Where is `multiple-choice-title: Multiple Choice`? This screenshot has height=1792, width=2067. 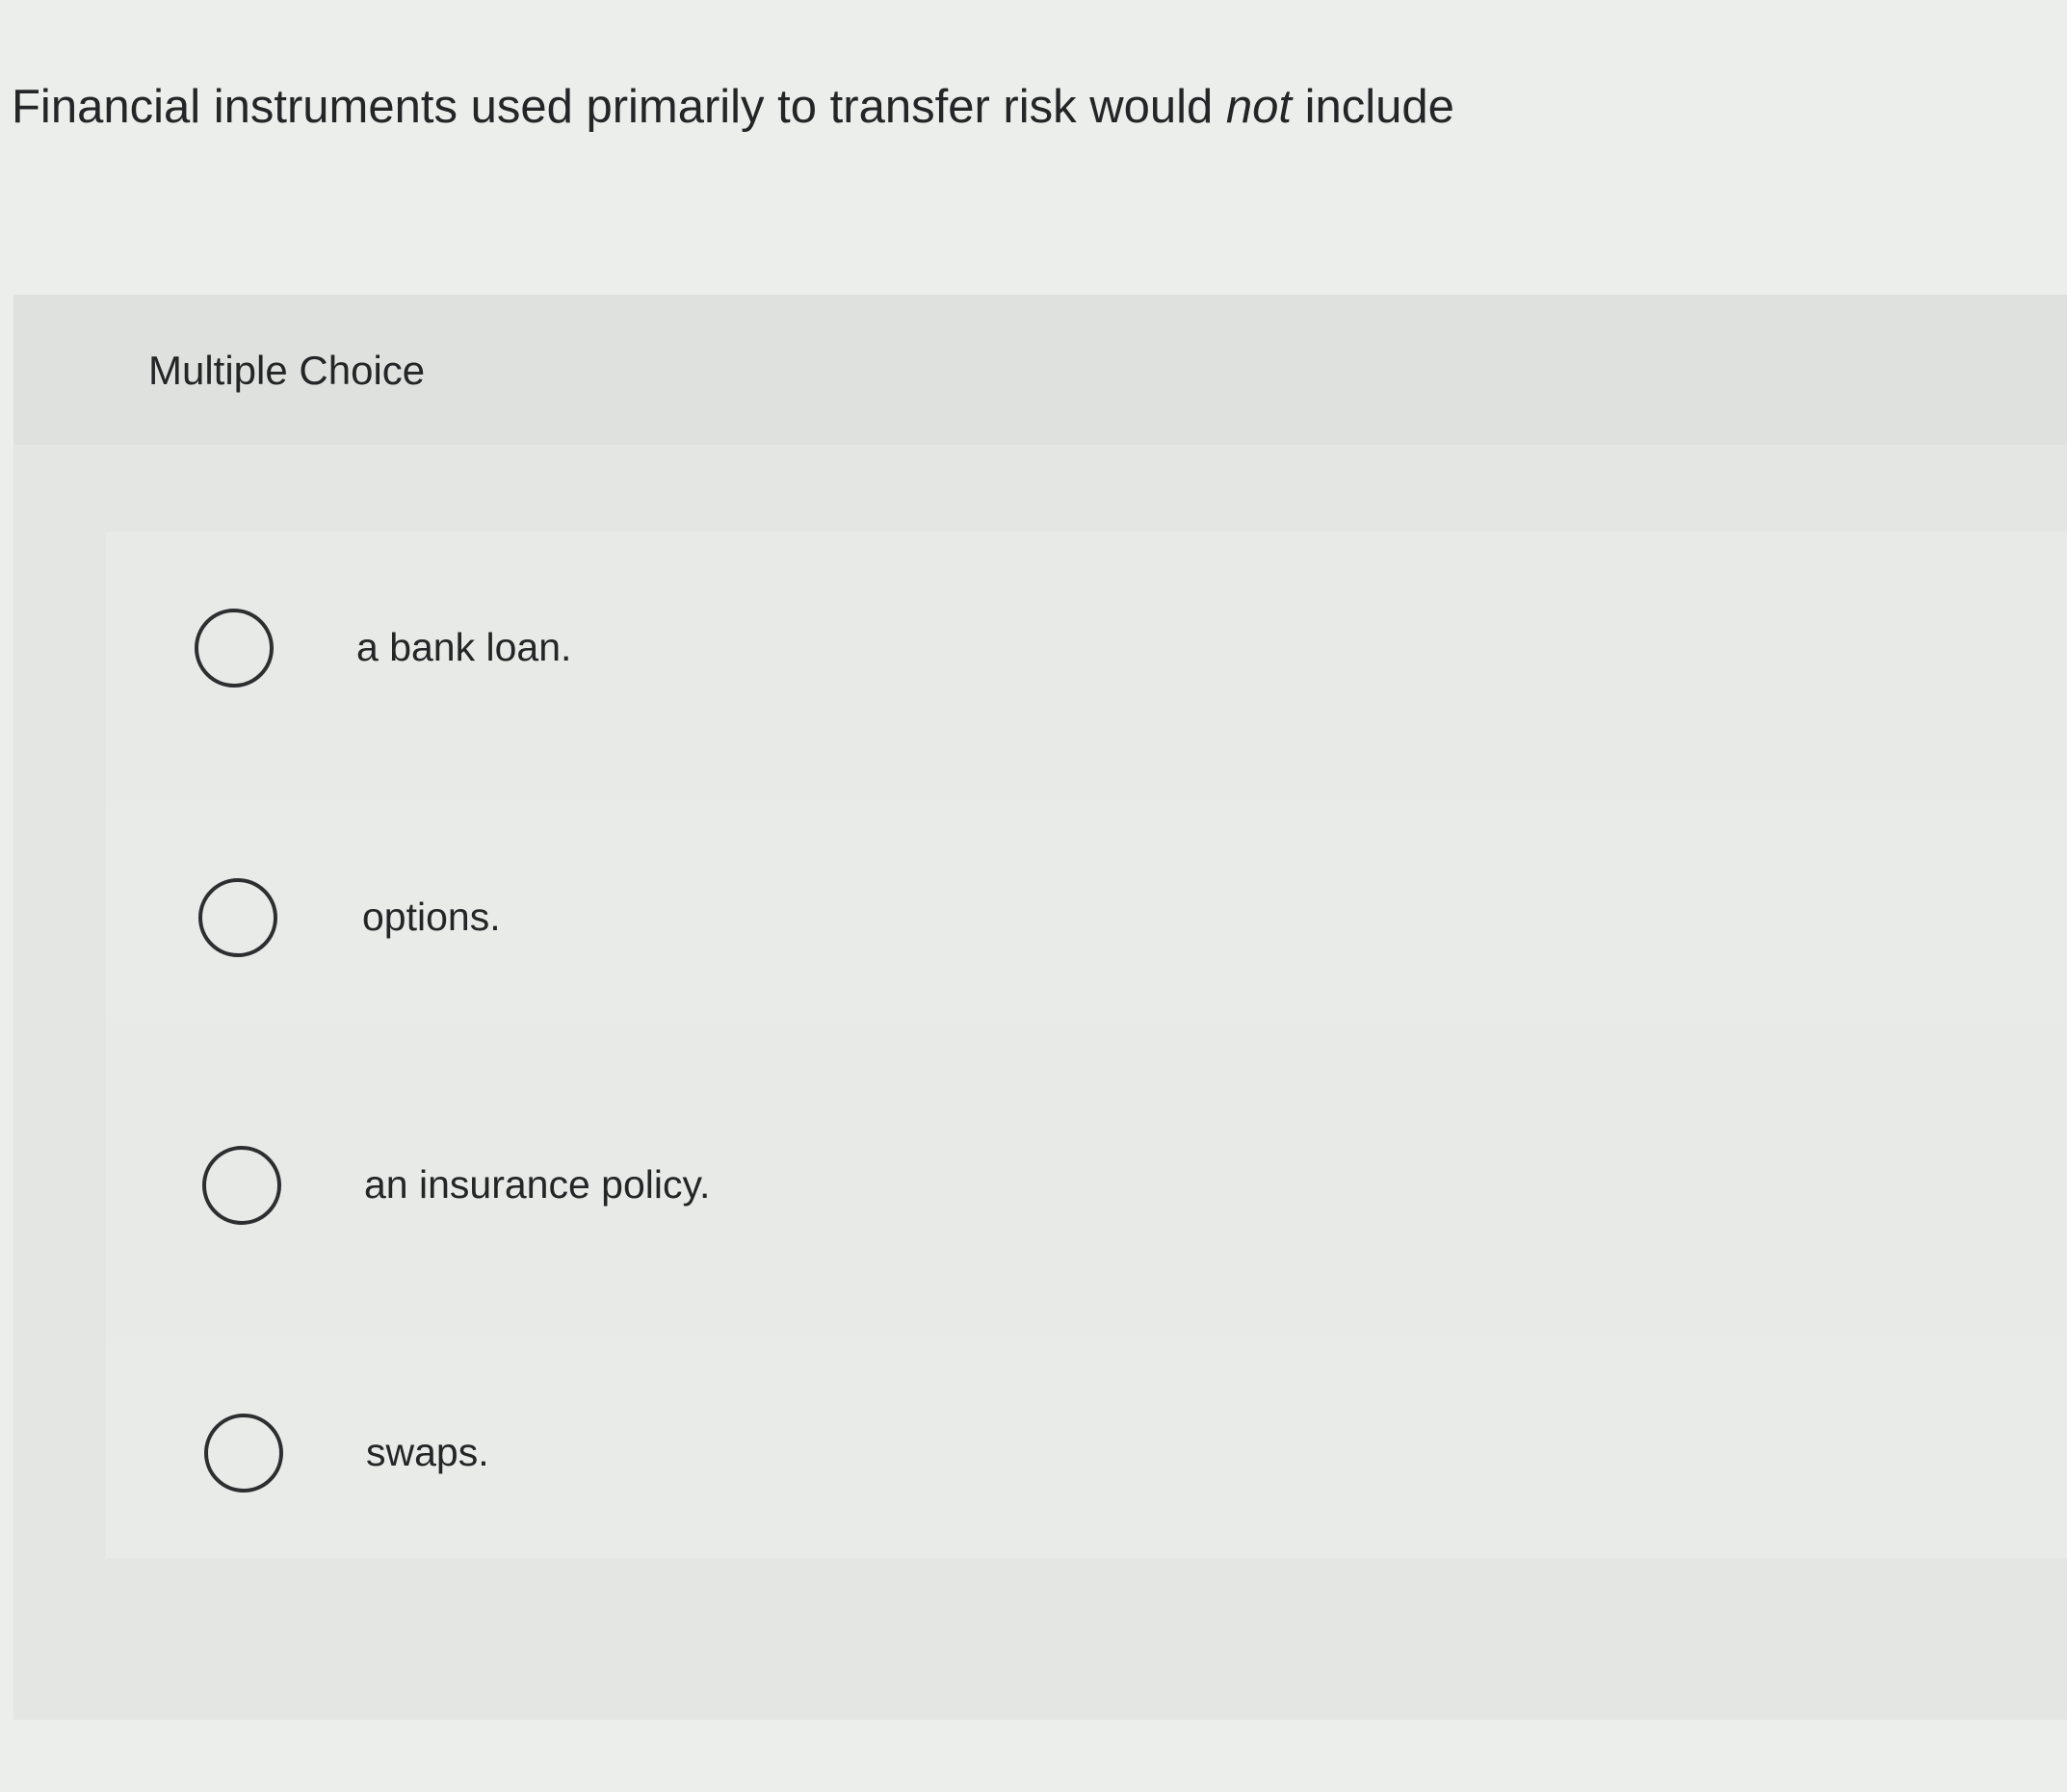 multiple-choice-title: Multiple Choice is located at coordinates (287, 370).